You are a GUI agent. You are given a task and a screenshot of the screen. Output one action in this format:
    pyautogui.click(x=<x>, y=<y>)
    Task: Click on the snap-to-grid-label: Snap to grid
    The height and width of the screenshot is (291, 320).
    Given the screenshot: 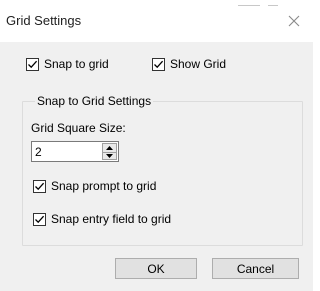 What is the action you would take?
    pyautogui.click(x=76, y=64)
    